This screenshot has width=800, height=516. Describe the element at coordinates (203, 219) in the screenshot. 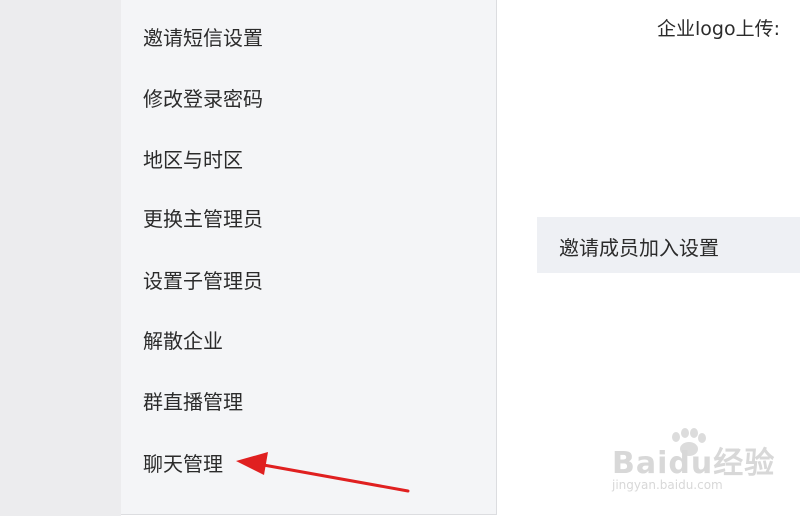

I see `sidebar-item-change-main-admin: 更换主管理员` at that location.